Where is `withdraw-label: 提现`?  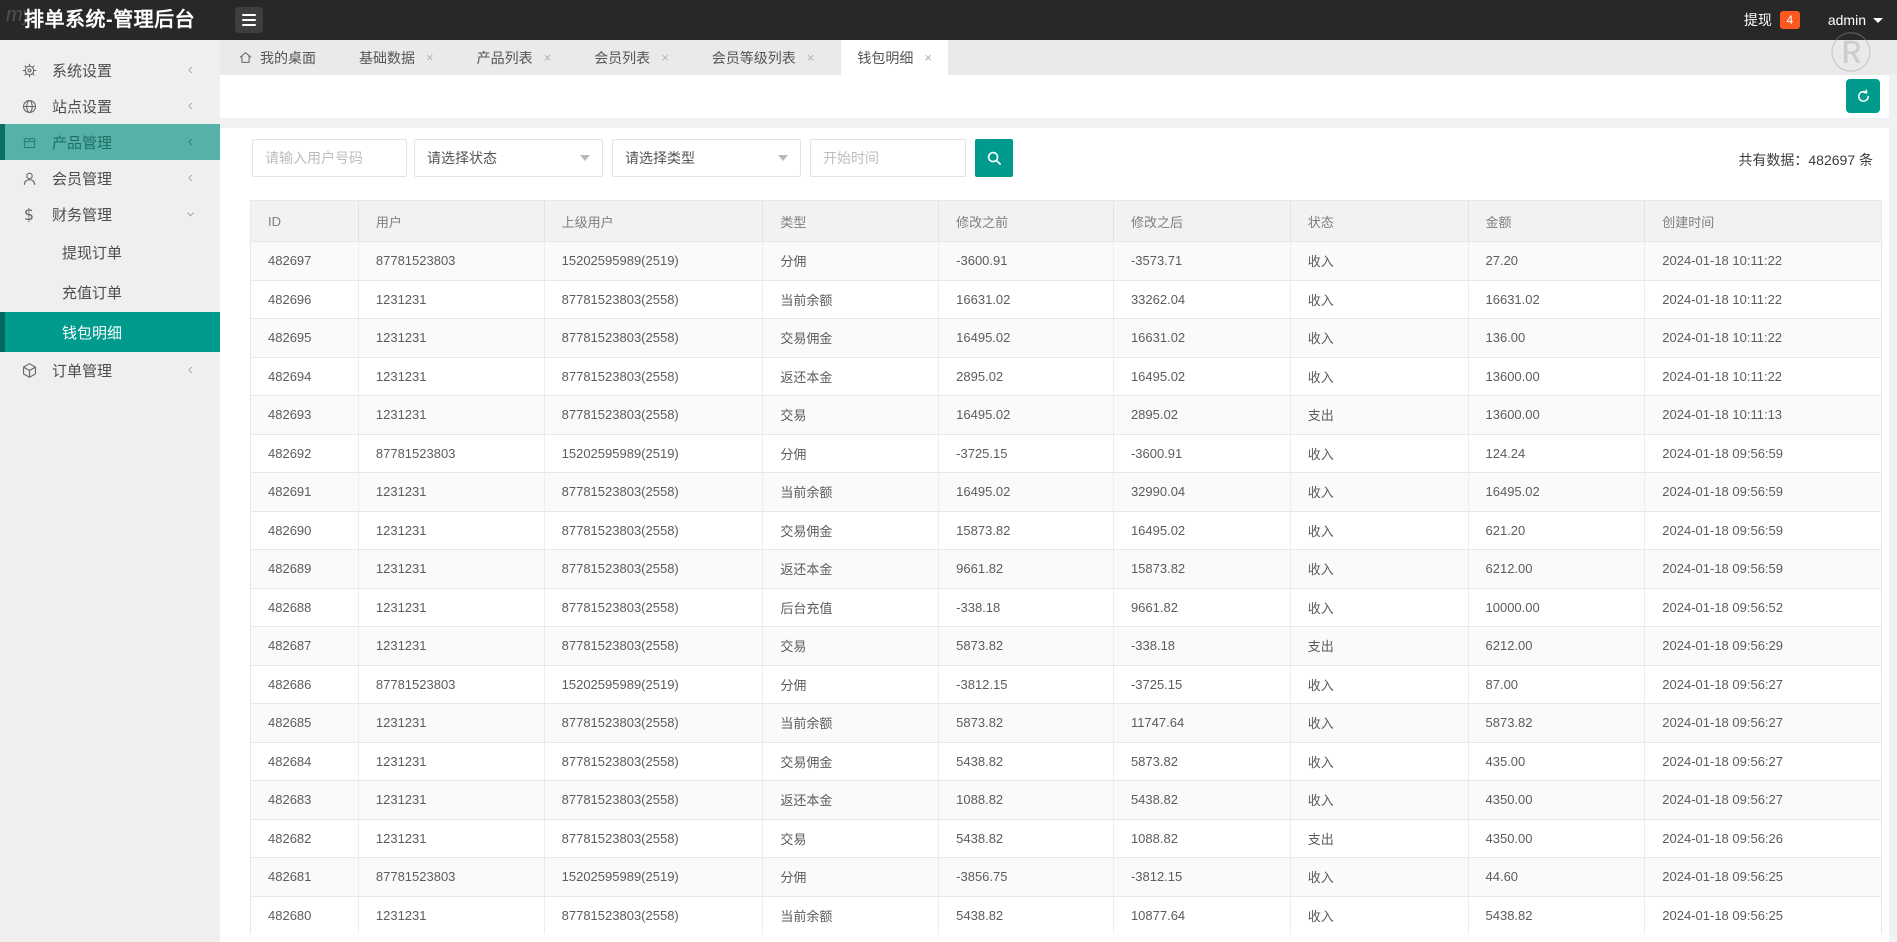
withdraw-label: 提现 is located at coordinates (1757, 20).